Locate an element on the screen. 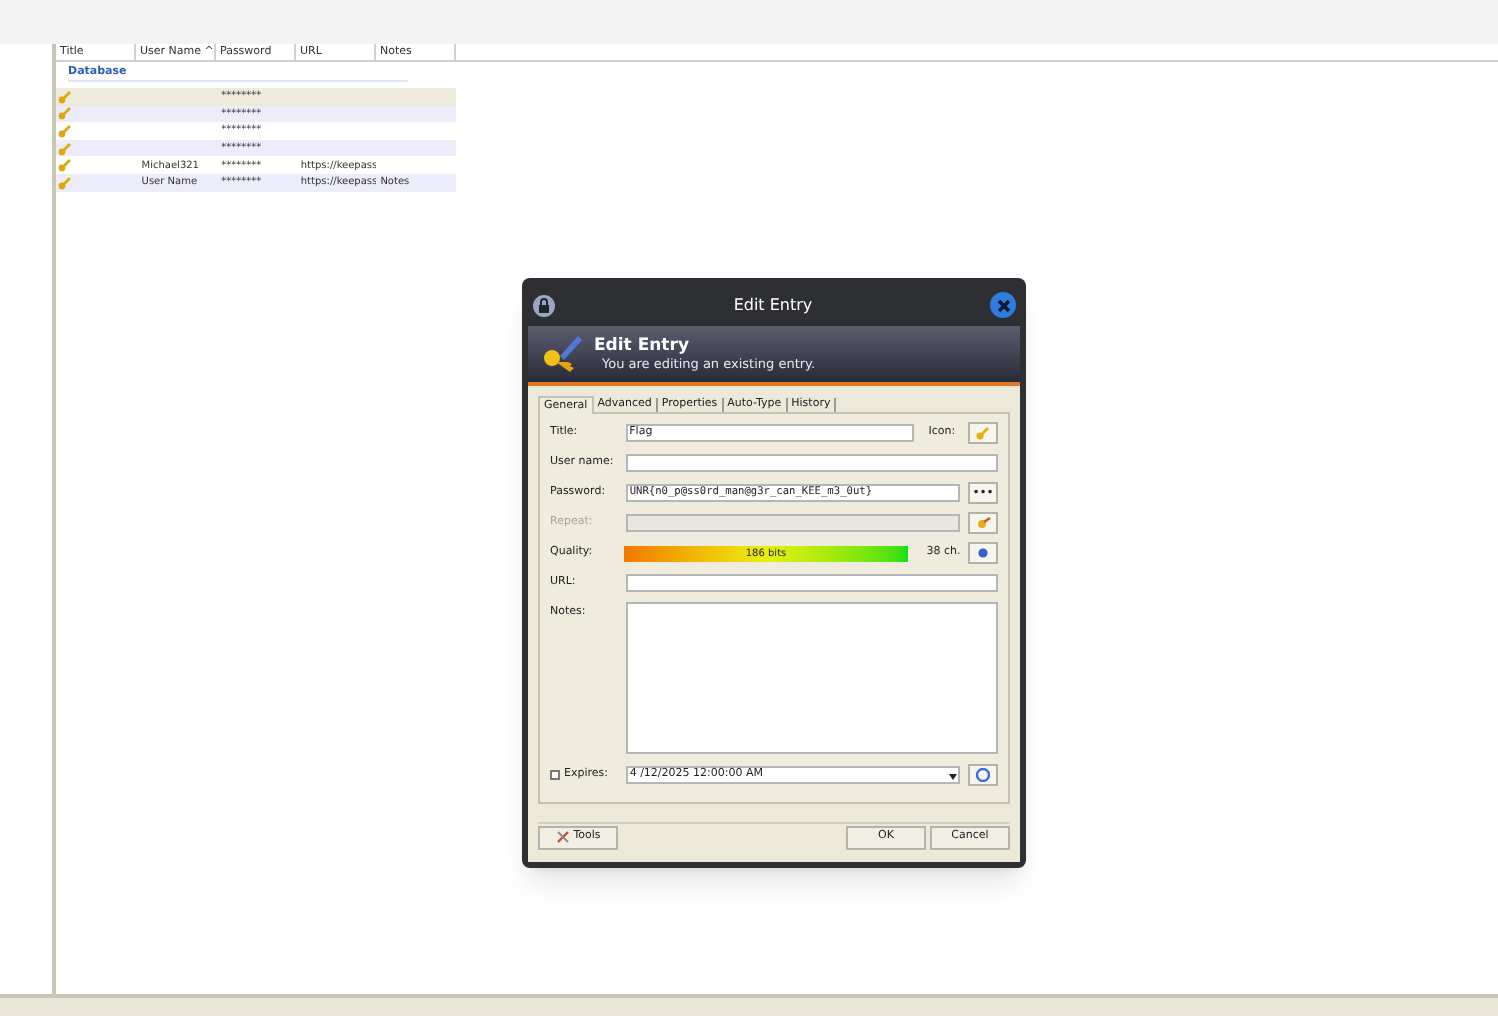 The width and height of the screenshot is (1498, 1016). close-button is located at coordinates (1003, 305).